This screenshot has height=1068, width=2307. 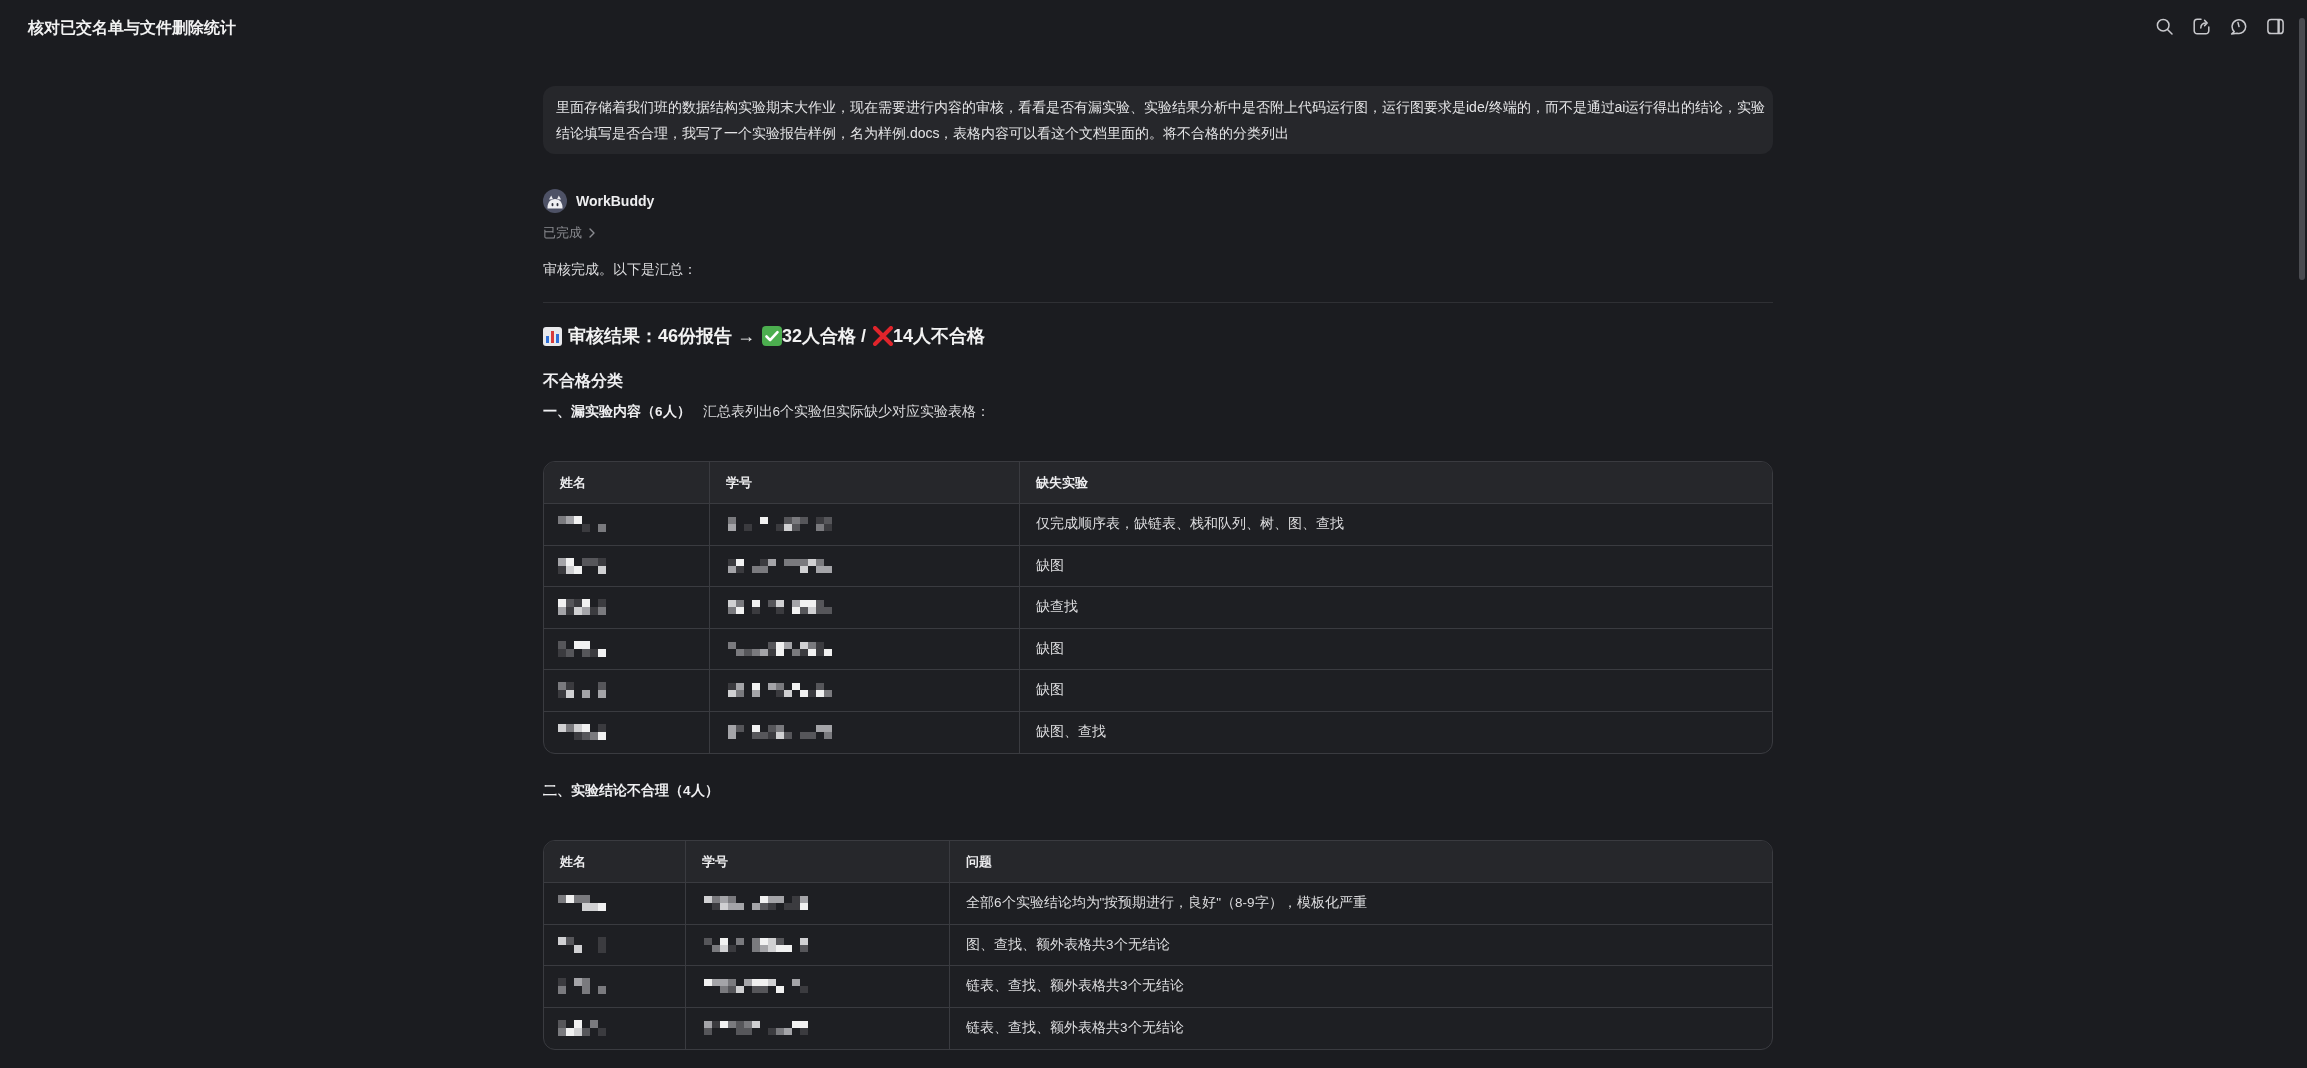 I want to click on window-title: 核对已交名单与文件删除统计, so click(x=132, y=28).